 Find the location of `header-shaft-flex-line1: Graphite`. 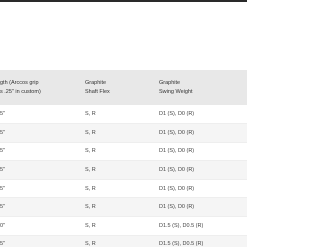

header-shaft-flex-line1: Graphite is located at coordinates (96, 82).